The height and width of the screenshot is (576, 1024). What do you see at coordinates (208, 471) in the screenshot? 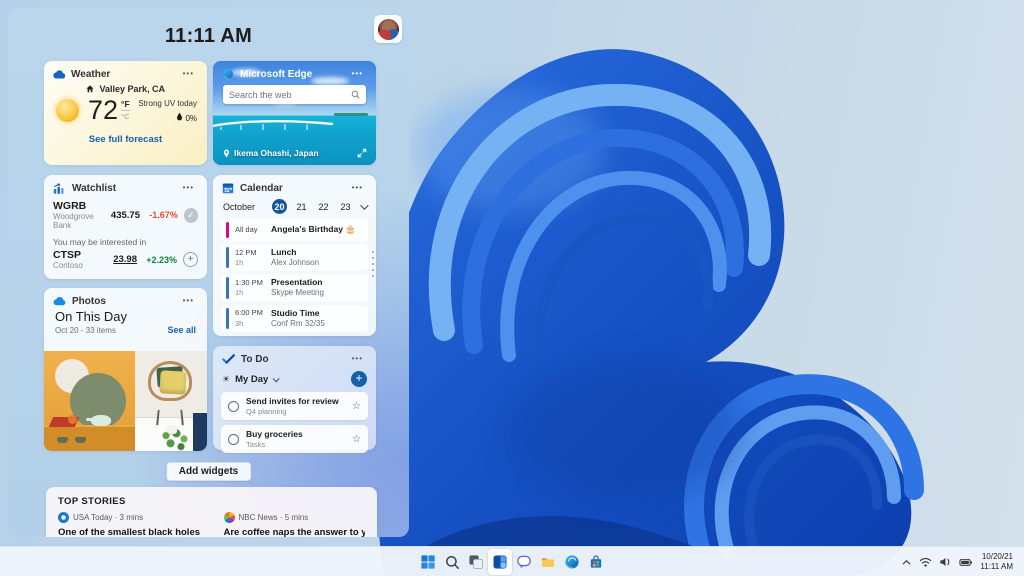
I see `add-widgets-button: Add widgets` at bounding box center [208, 471].